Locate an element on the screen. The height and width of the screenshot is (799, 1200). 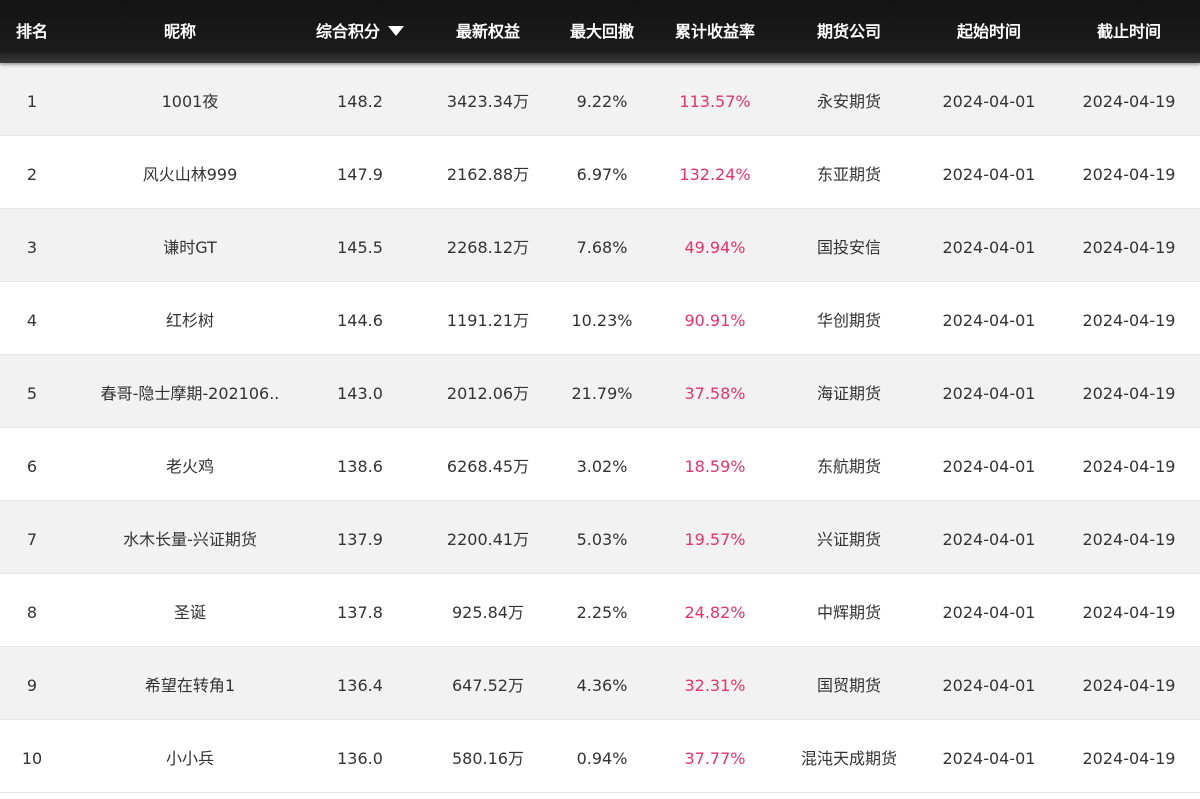
cell-max-drawdown: 10.23% is located at coordinates (602, 320).